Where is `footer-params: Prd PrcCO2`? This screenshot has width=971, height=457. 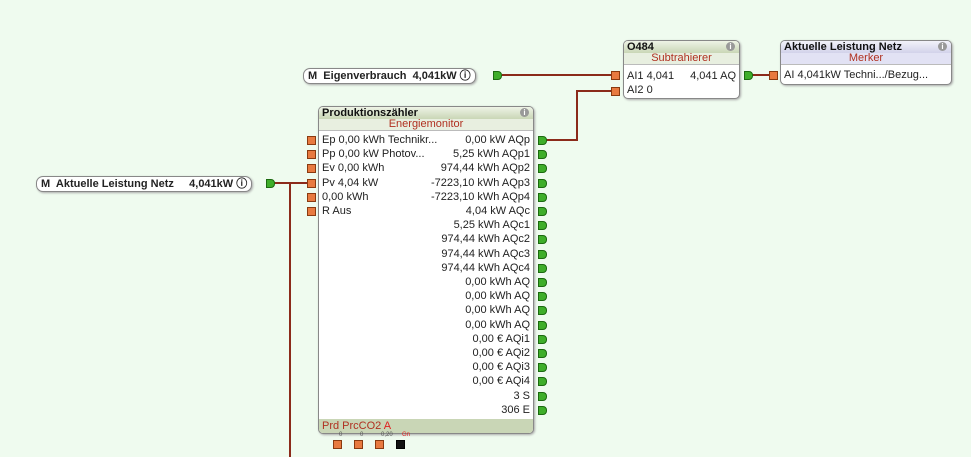 footer-params: Prd PrcCO2 is located at coordinates (352, 426).